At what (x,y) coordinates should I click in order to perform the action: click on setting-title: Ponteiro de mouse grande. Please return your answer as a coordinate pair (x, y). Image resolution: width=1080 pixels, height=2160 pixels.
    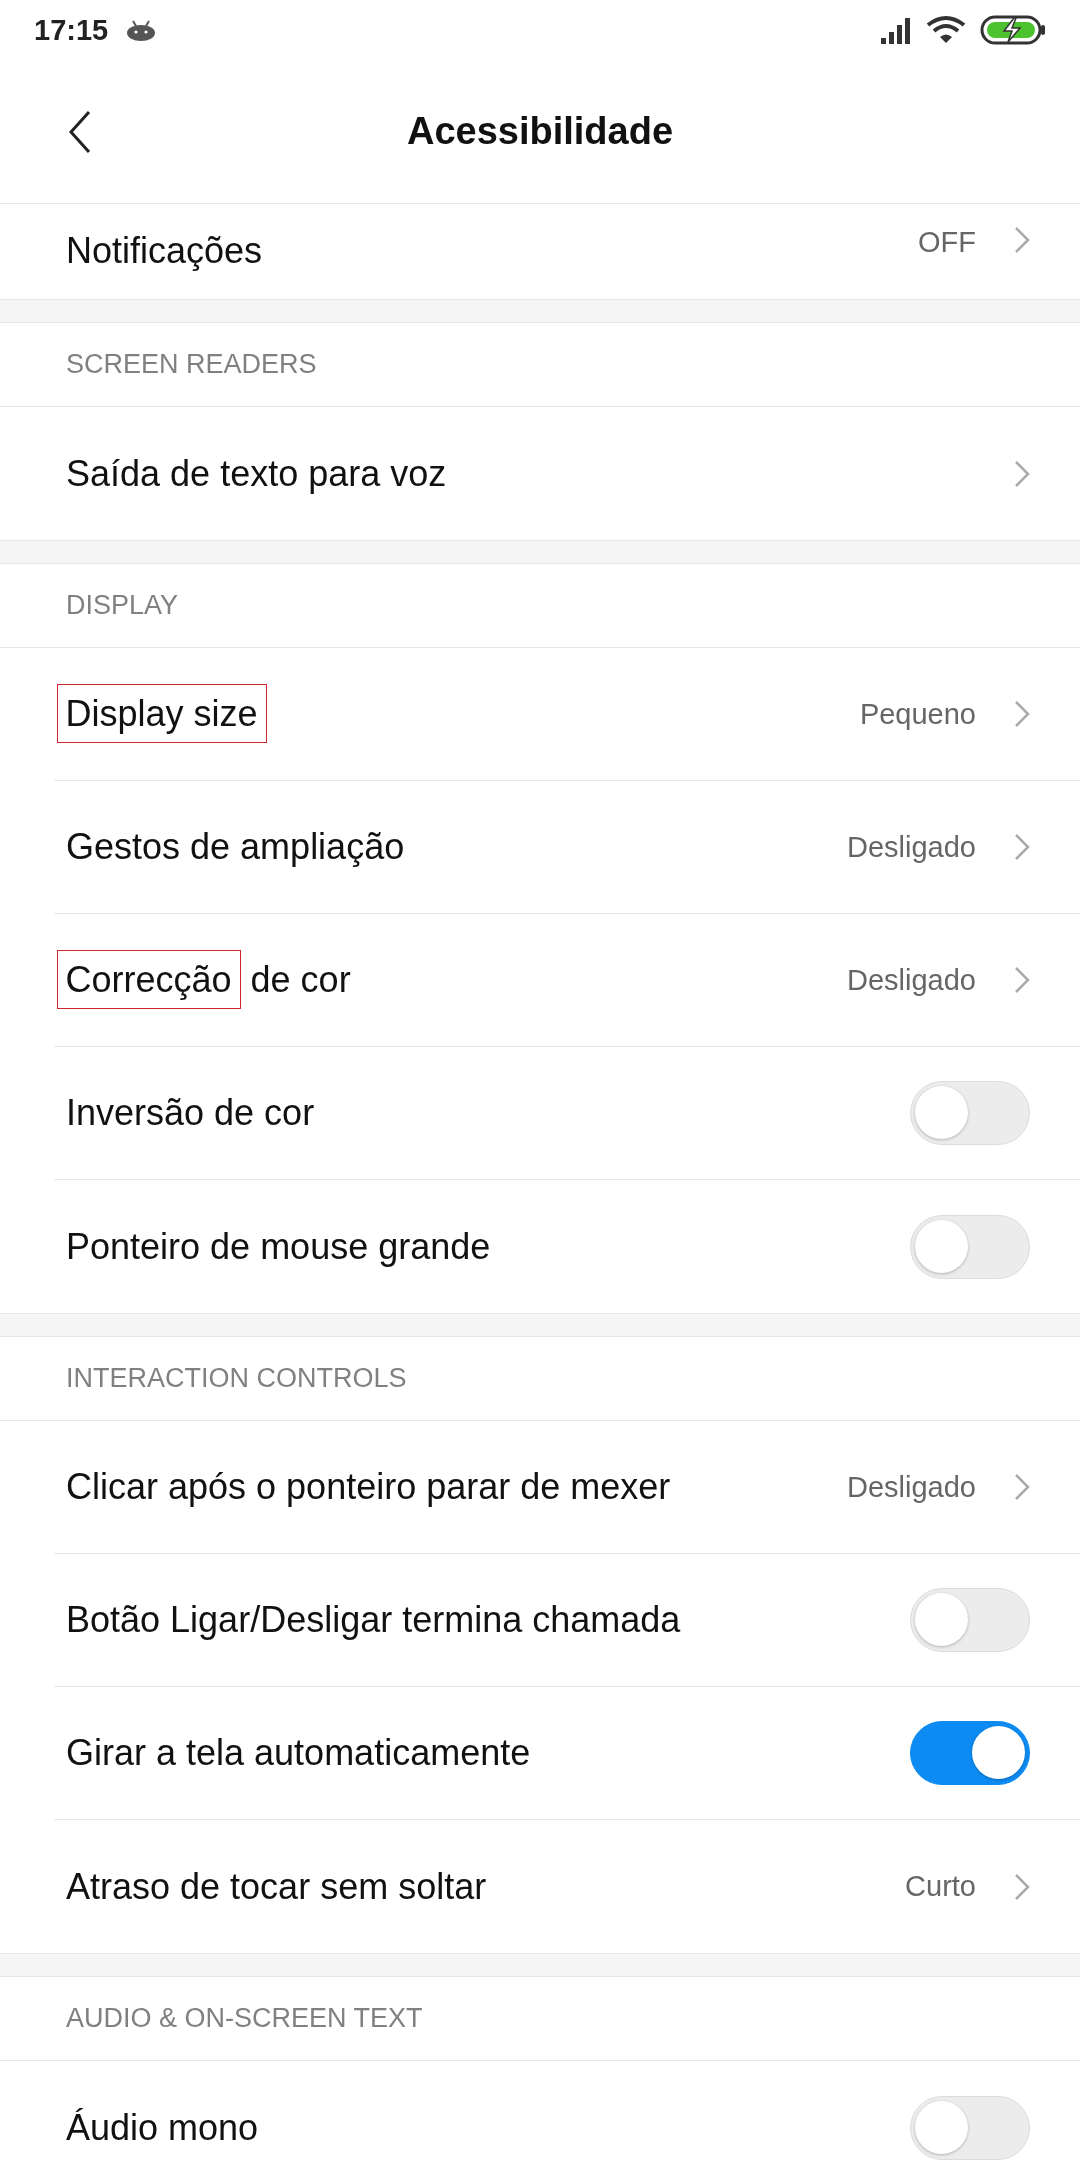
    Looking at the image, I should click on (278, 1246).